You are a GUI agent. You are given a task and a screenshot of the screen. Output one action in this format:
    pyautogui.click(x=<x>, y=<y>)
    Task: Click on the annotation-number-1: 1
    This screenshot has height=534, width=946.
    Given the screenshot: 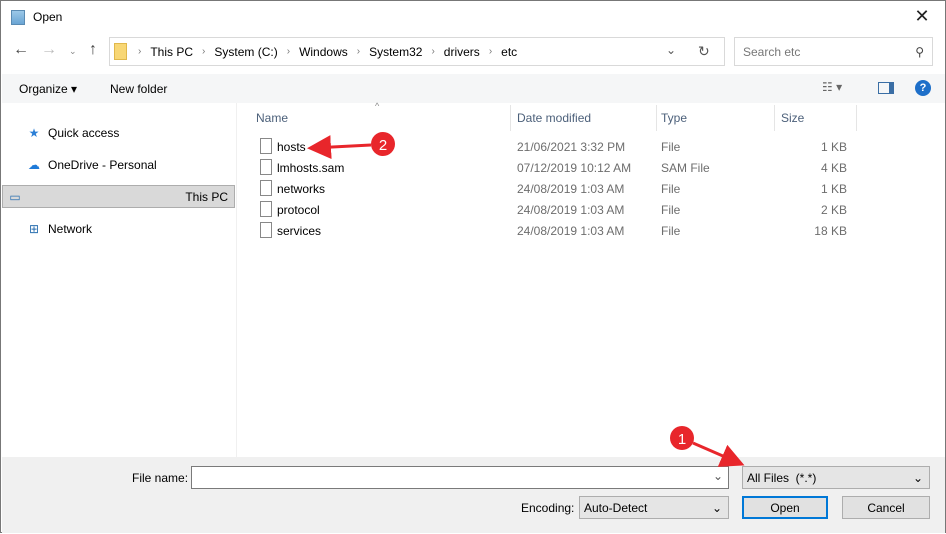 What is the action you would take?
    pyautogui.click(x=682, y=439)
    